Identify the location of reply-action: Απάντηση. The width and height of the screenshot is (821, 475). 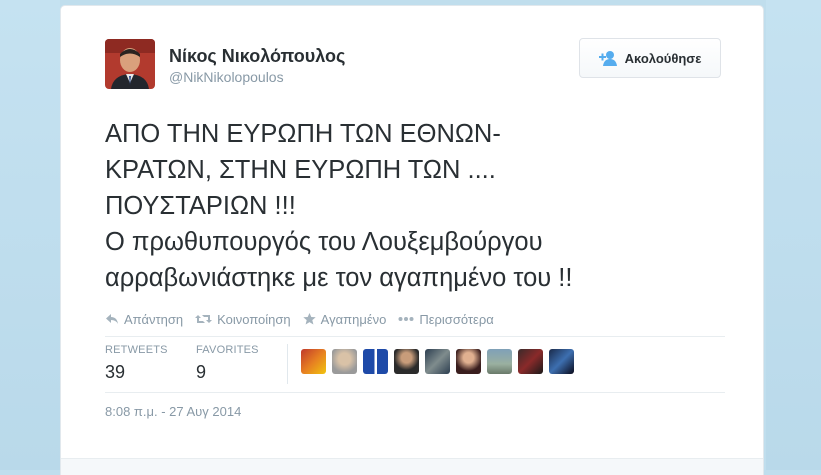
(144, 319).